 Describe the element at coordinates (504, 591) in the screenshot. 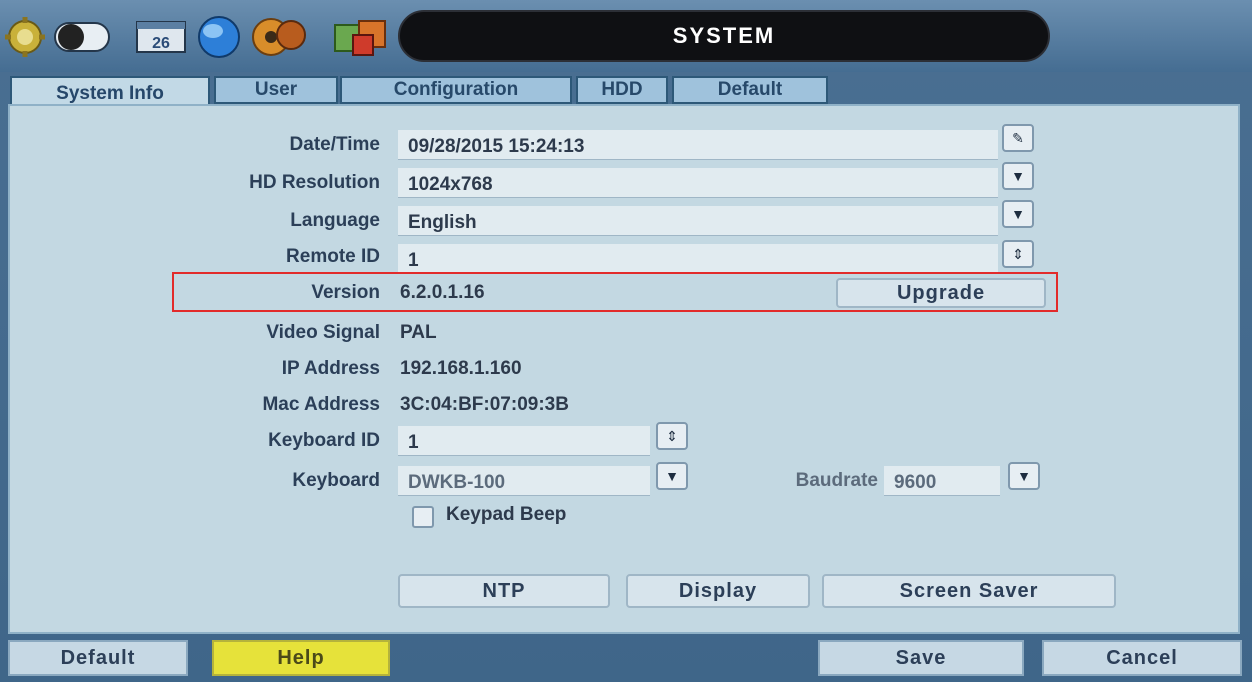

I see `ntp-button: NTP` at that location.